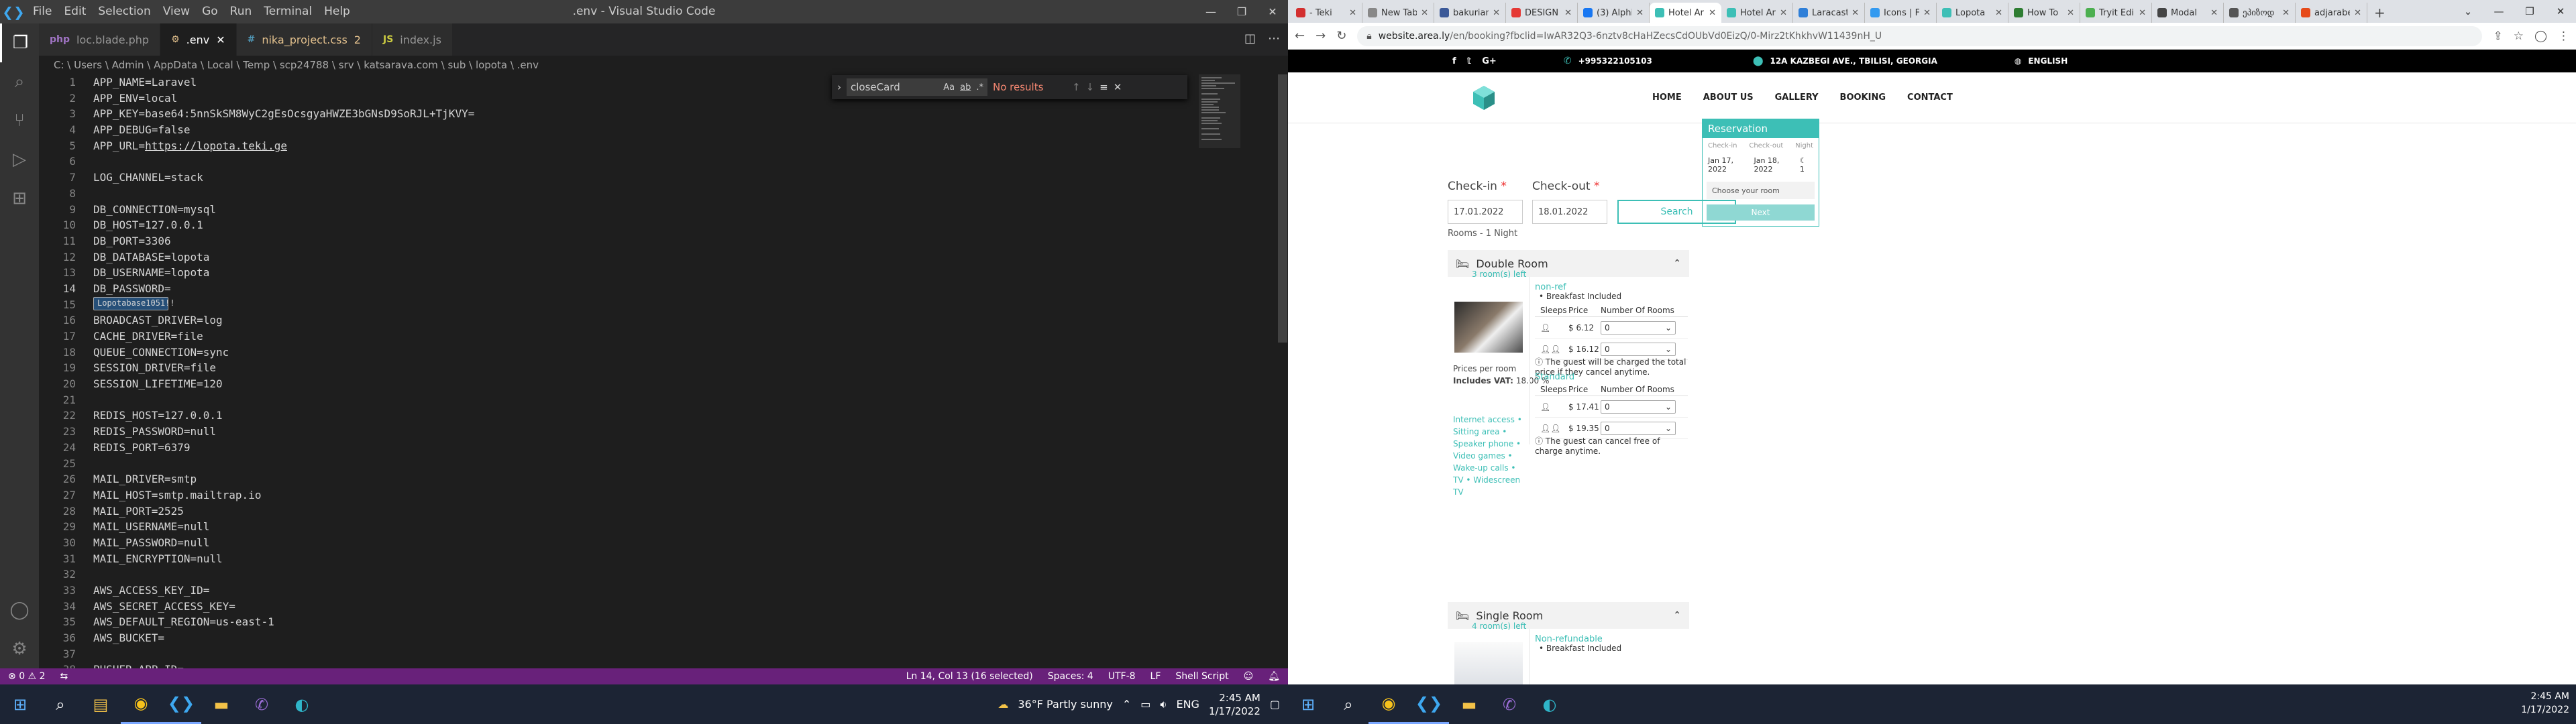 The image size is (2576, 724). What do you see at coordinates (1398, 13) in the screenshot?
I see `browser-tab: New Tab ✕` at bounding box center [1398, 13].